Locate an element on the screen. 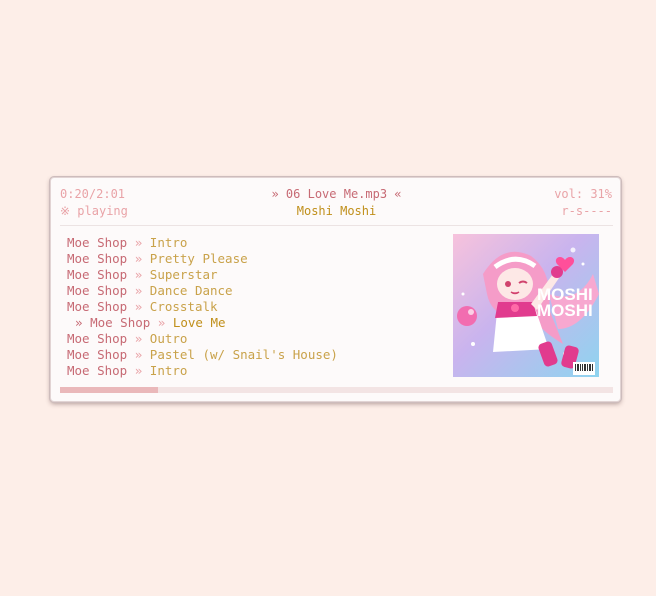 The width and height of the screenshot is (656, 596). playlist-item-title: Superstar is located at coordinates (183, 274).